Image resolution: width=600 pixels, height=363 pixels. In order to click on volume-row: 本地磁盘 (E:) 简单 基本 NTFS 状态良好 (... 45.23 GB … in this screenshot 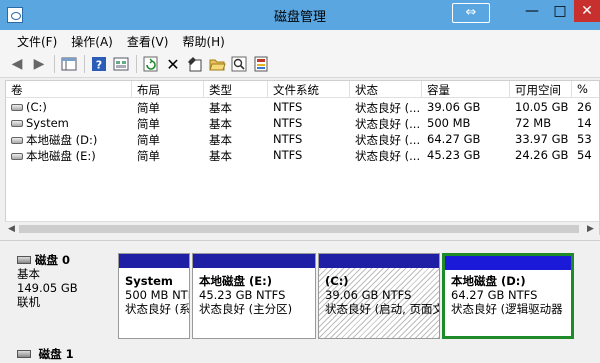, I will do `click(302, 155)`.